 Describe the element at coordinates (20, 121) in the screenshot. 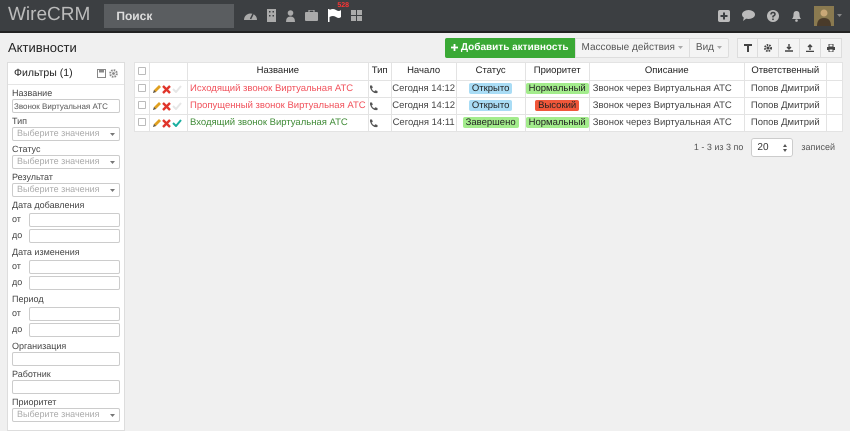

I see `field-label: Тип` at that location.